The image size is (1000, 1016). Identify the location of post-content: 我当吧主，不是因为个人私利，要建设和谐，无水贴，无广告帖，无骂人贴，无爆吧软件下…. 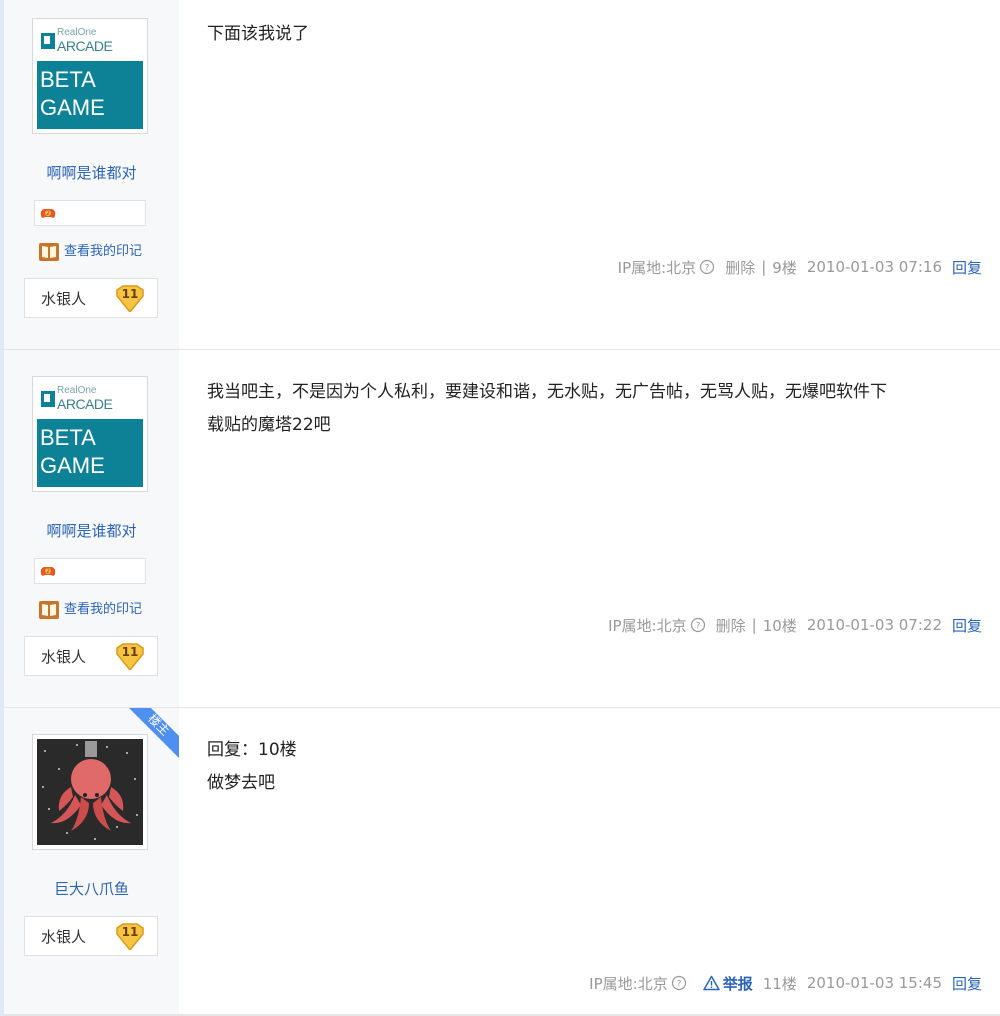
(592, 409).